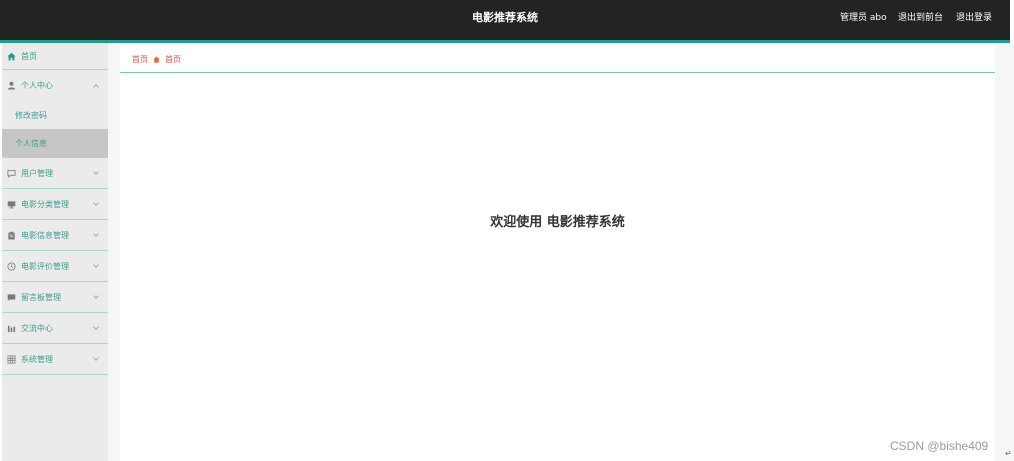 This screenshot has width=1014, height=461. Describe the element at coordinates (505, 20) in the screenshot. I see `top-header: 电影推荐系统 管理员 abo 退出到前台 退出登录` at that location.